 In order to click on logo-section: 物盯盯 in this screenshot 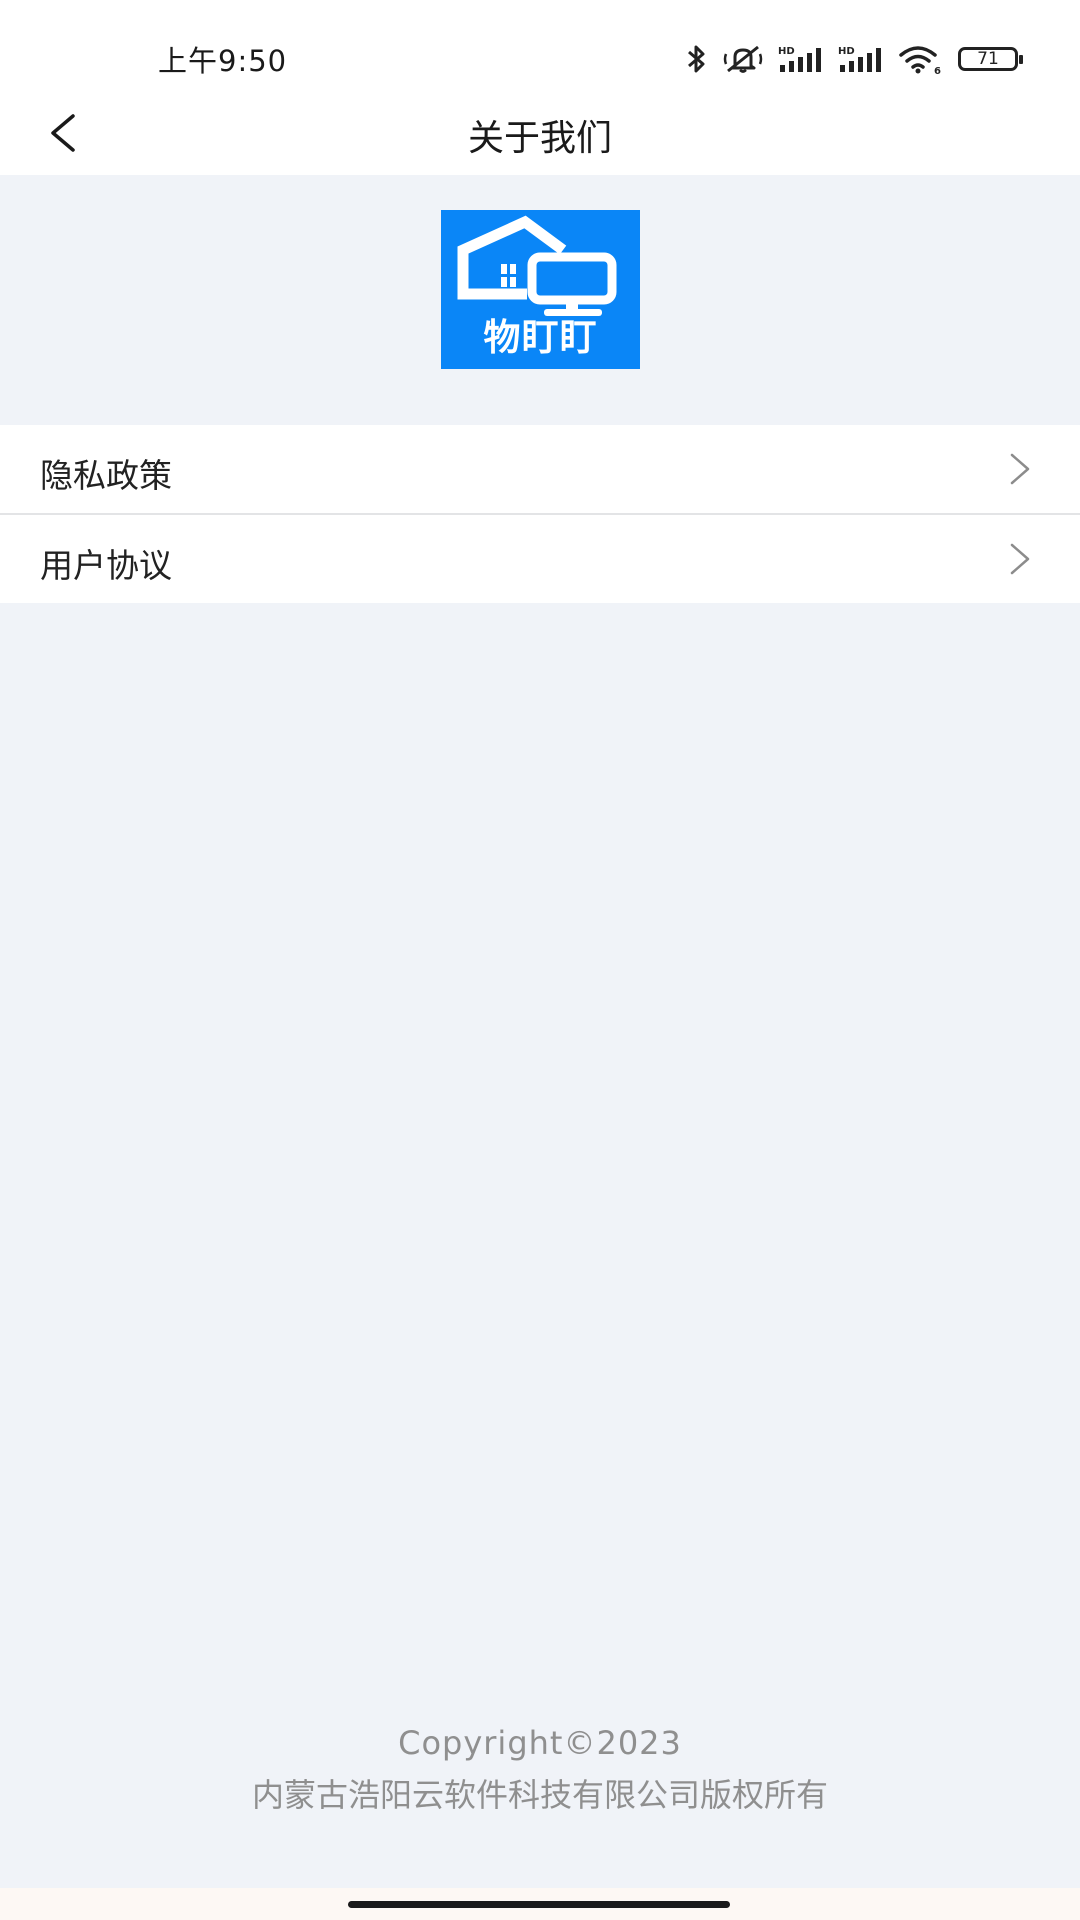, I will do `click(540, 300)`.